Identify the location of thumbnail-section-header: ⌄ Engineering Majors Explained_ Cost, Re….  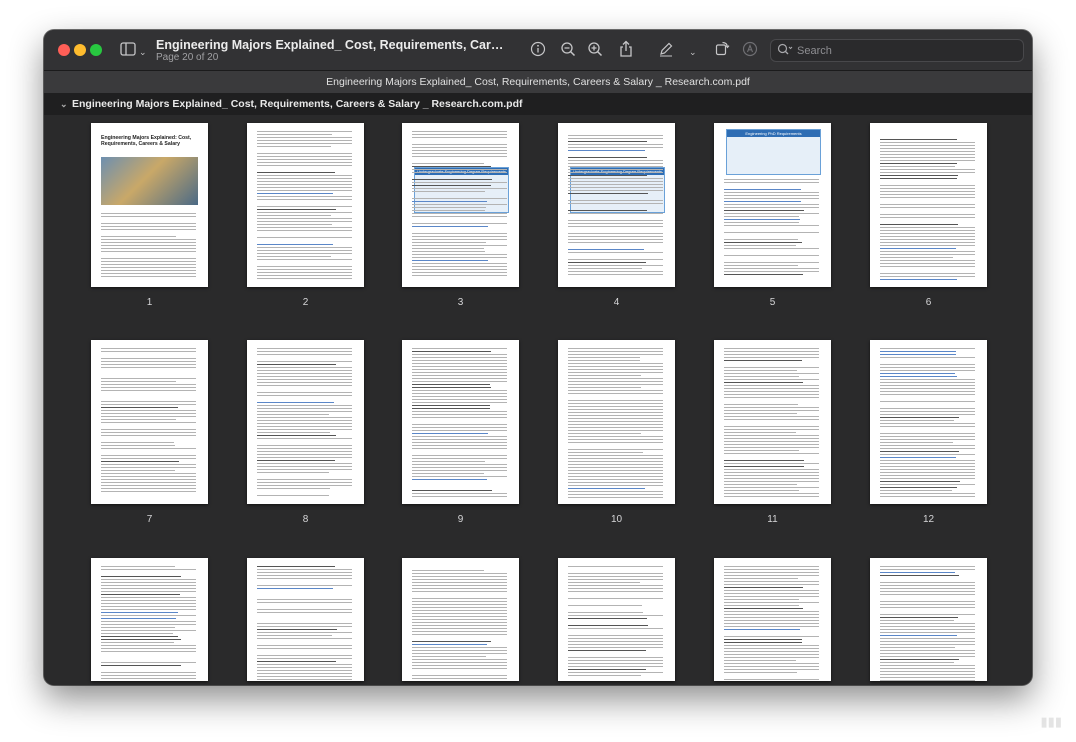
(538, 104).